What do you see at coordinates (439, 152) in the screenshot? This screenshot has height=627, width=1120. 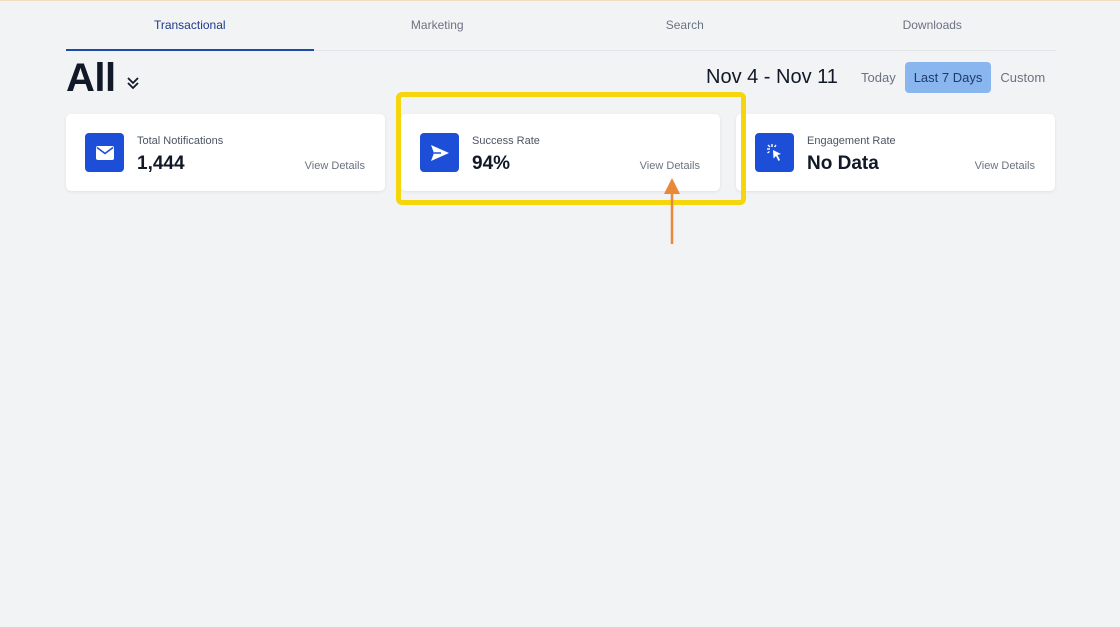 I see `send-icon` at bounding box center [439, 152].